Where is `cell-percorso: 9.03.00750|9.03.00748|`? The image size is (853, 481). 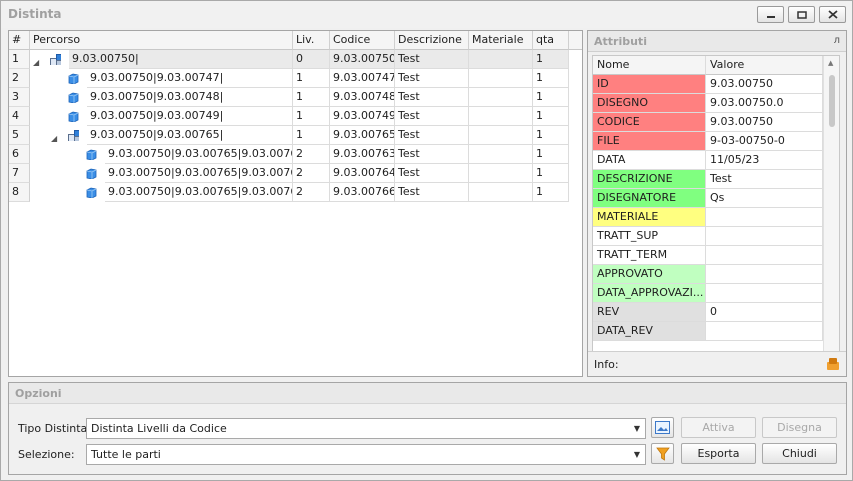 cell-percorso: 9.03.00750|9.03.00748| is located at coordinates (190, 97).